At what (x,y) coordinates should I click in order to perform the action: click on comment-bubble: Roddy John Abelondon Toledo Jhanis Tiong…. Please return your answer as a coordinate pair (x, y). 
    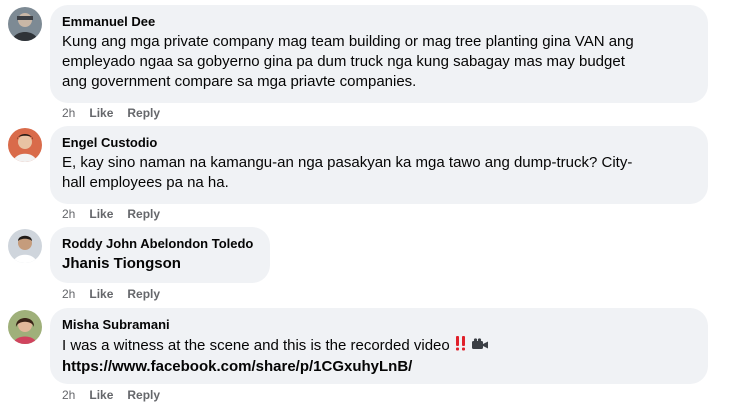
    Looking at the image, I should click on (160, 255).